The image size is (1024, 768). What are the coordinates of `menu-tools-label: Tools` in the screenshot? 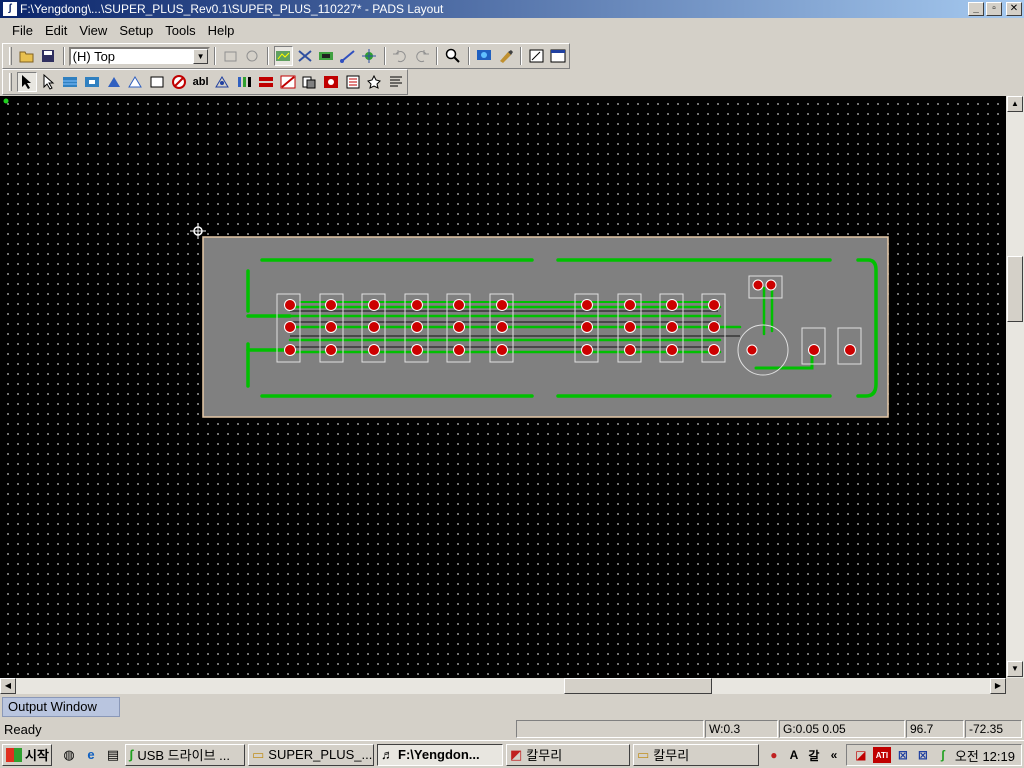 It's located at (180, 30).